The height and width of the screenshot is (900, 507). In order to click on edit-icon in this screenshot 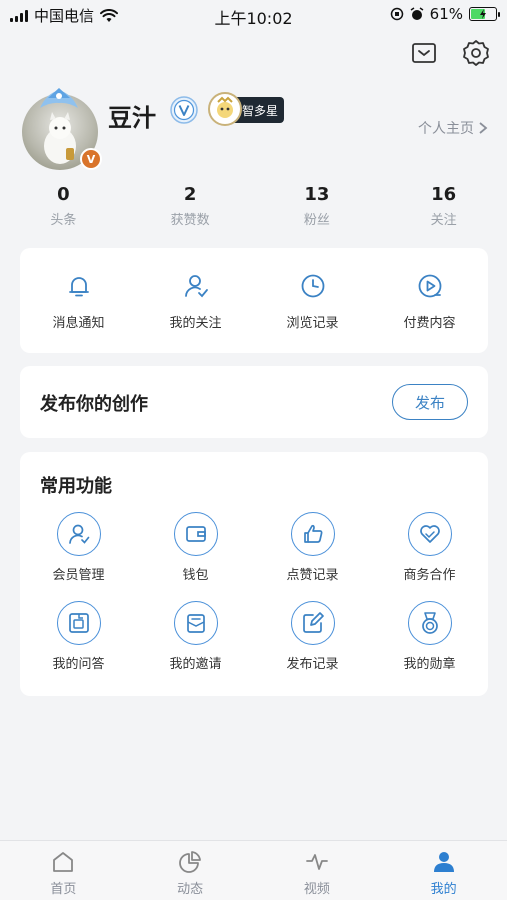, I will do `click(313, 622)`.